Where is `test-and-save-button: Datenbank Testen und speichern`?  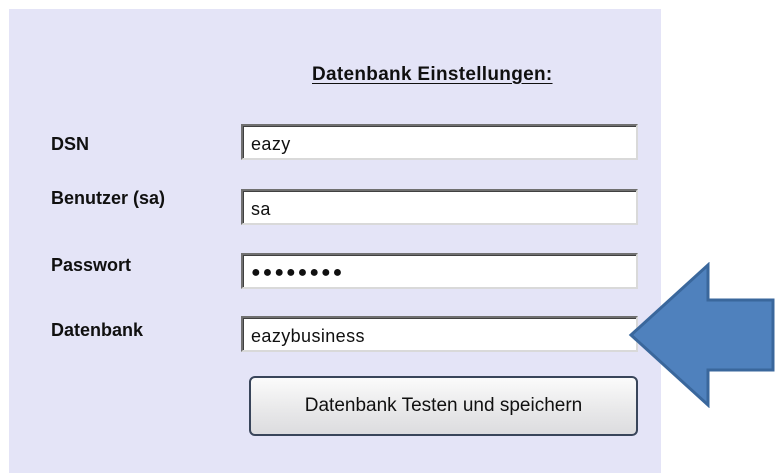 test-and-save-button: Datenbank Testen und speichern is located at coordinates (443, 406).